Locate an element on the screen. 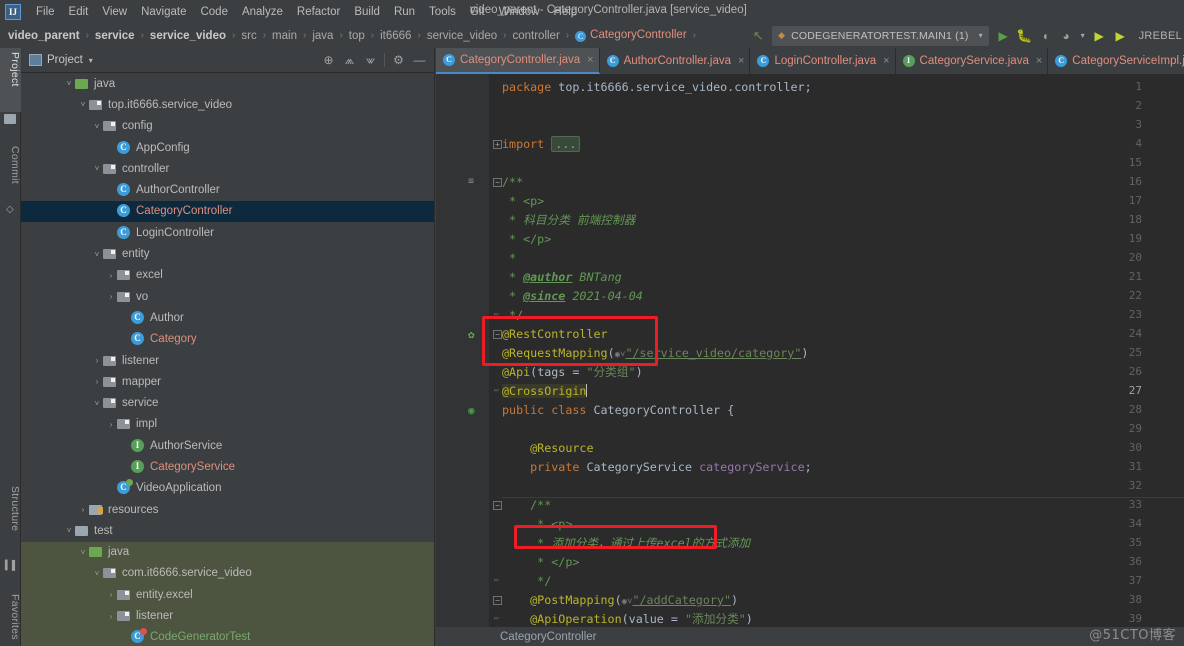 Image resolution: width=1184 pixels, height=646 pixels. tree-node-vo: › vo is located at coordinates (227, 296).